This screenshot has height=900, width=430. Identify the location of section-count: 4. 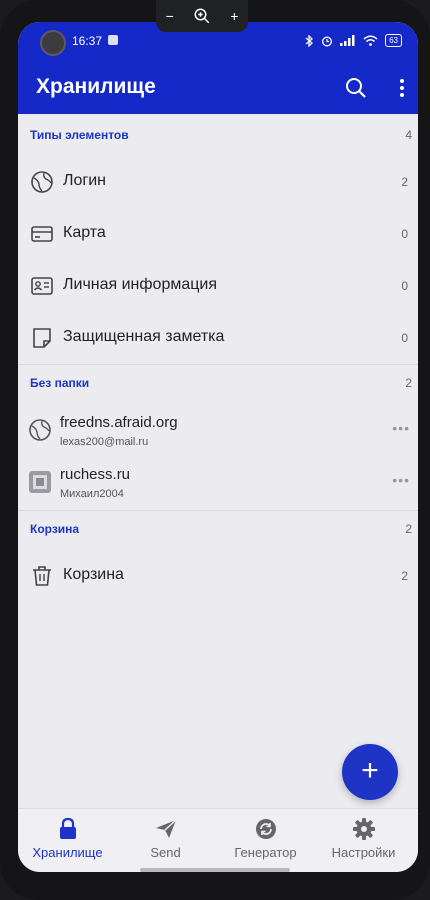
(408, 135).